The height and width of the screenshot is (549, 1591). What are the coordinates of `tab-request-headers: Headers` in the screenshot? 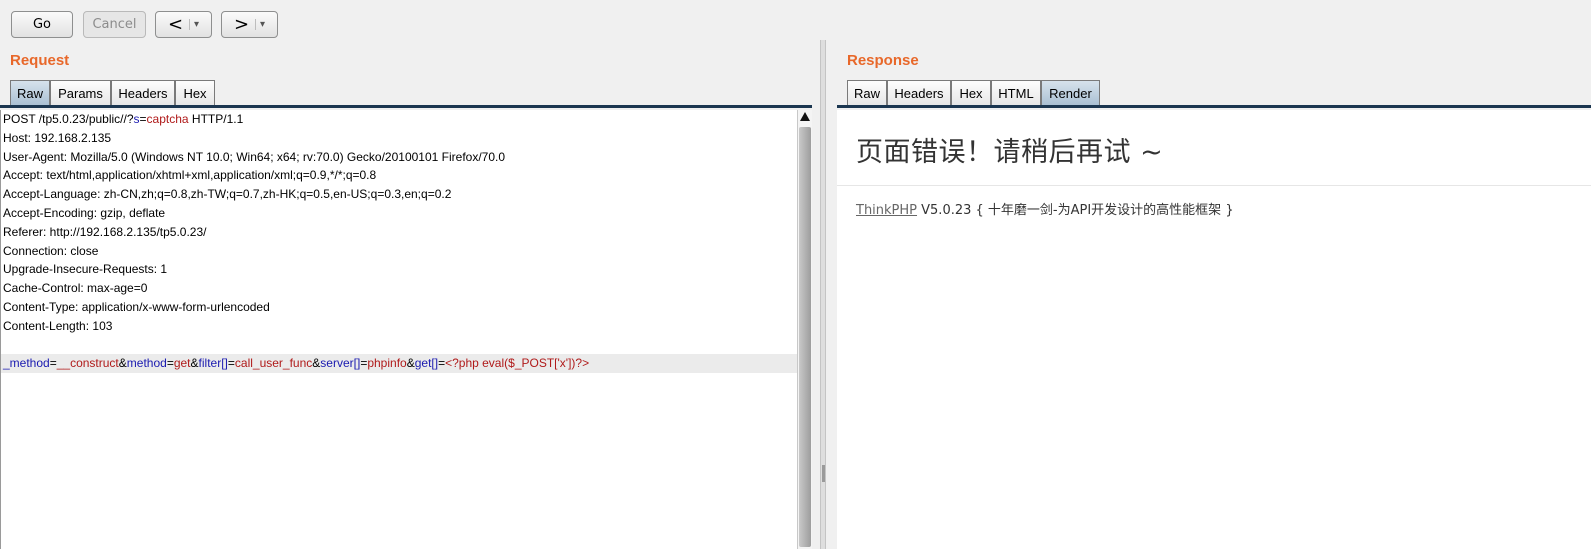 It's located at (143, 93).